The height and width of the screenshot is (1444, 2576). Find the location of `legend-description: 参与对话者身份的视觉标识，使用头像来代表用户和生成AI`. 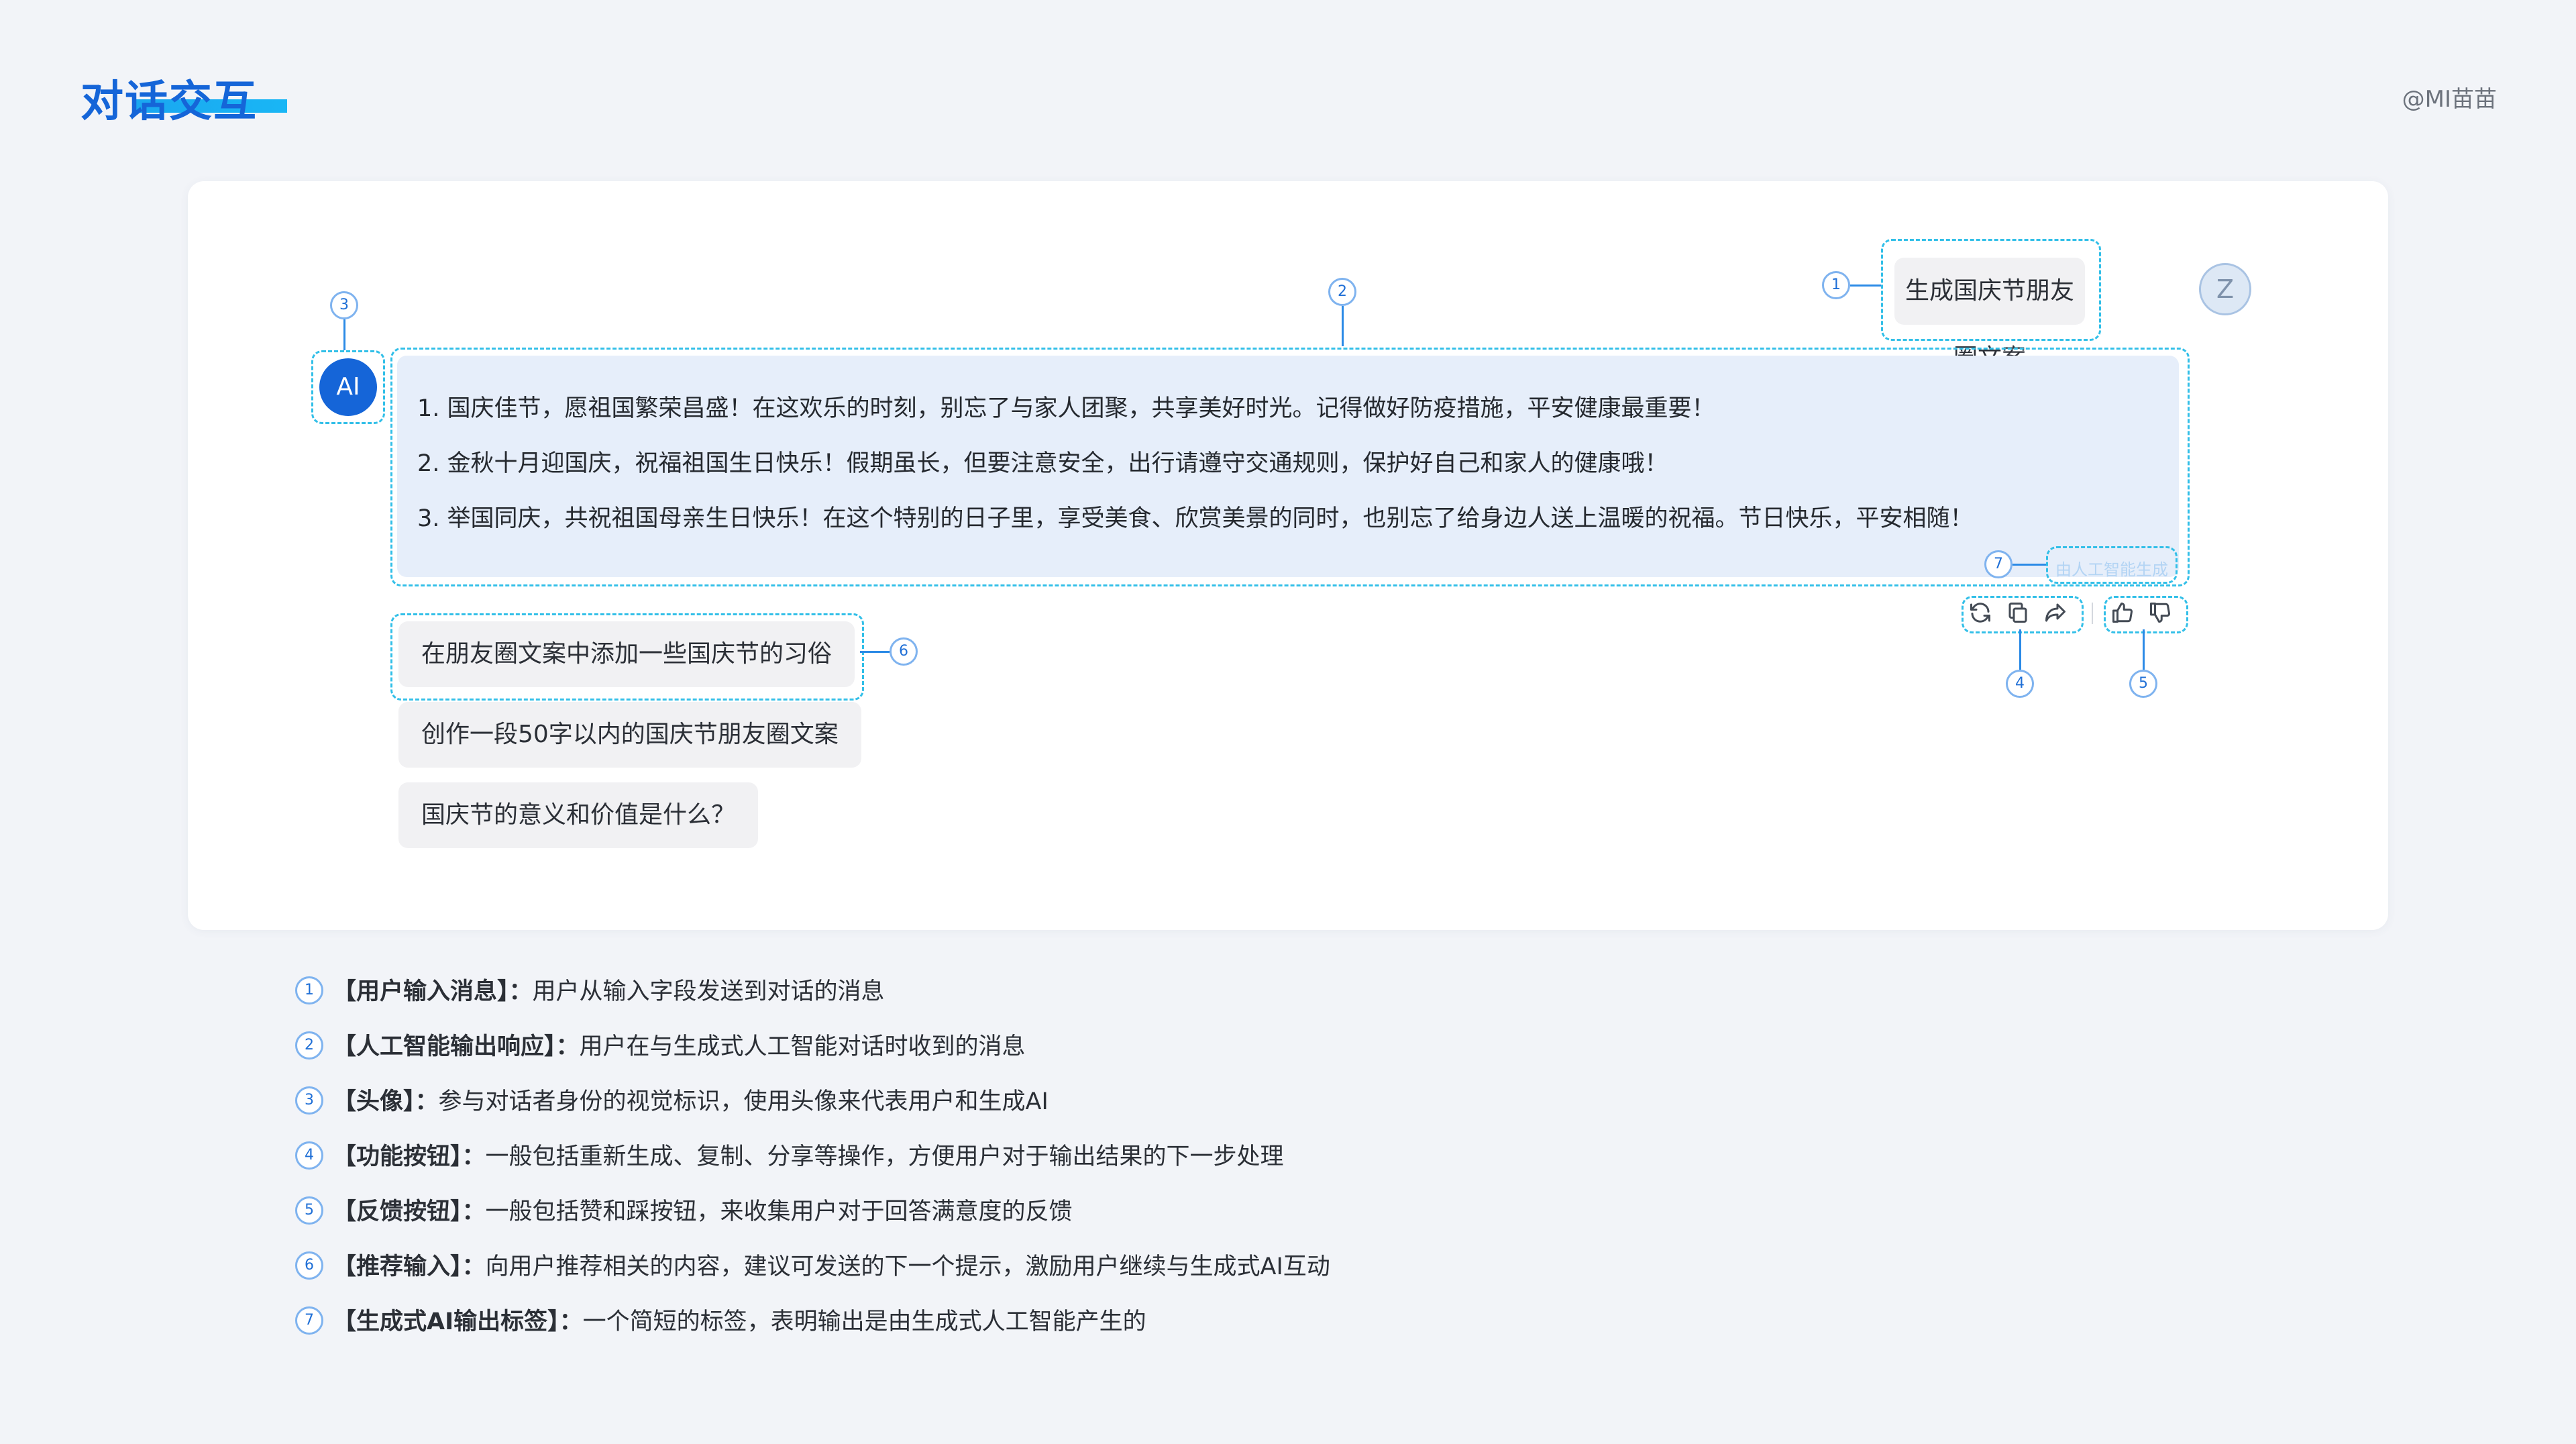

legend-description: 参与对话者身份的视觉标识，使用头像来代表用户和生成AI is located at coordinates (743, 1101).